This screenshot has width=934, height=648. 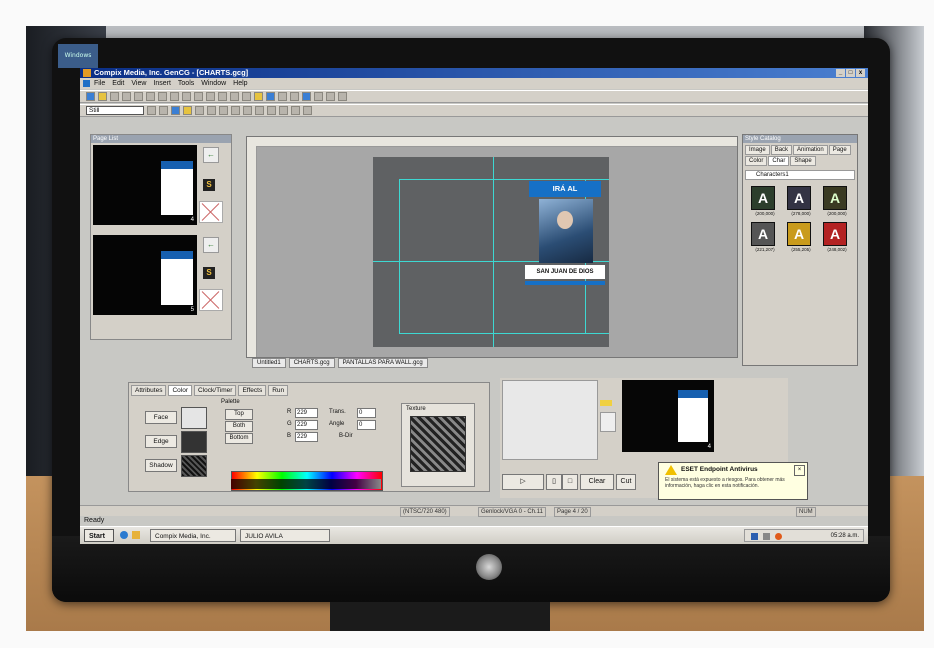 I want to click on align-left-icon, so click(x=199, y=110).